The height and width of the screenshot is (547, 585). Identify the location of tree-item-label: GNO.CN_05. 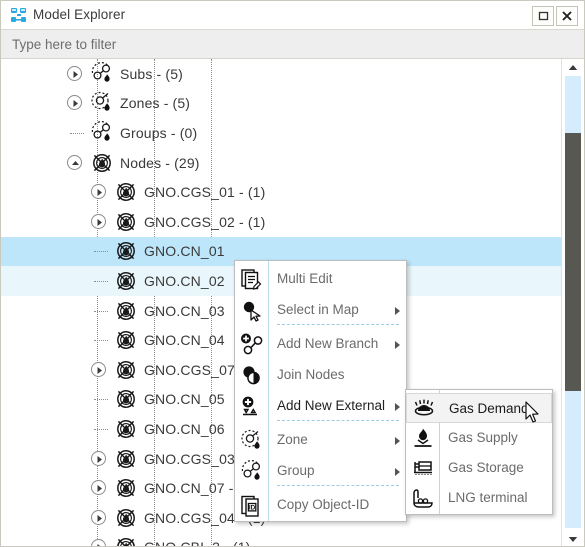
(184, 399).